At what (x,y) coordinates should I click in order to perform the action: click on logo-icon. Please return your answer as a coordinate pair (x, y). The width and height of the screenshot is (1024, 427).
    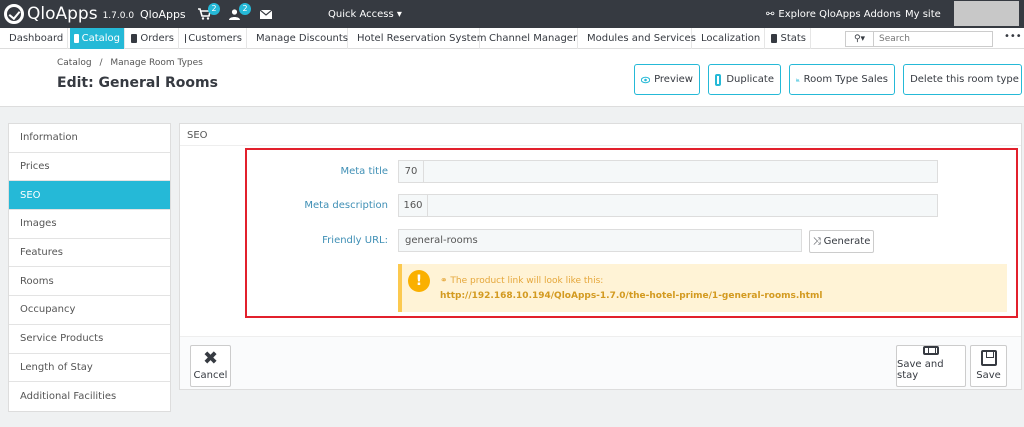
    Looking at the image, I should click on (14, 14).